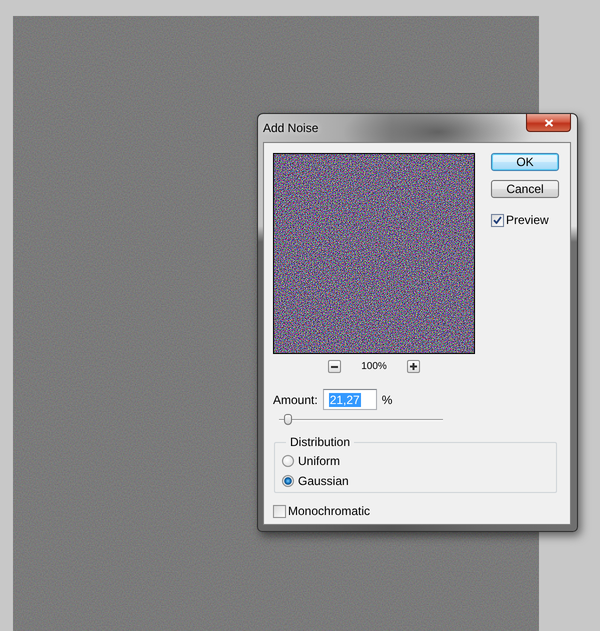 Image resolution: width=600 pixels, height=631 pixels. Describe the element at coordinates (279, 511) in the screenshot. I see `monochromatic-checkbox` at that location.